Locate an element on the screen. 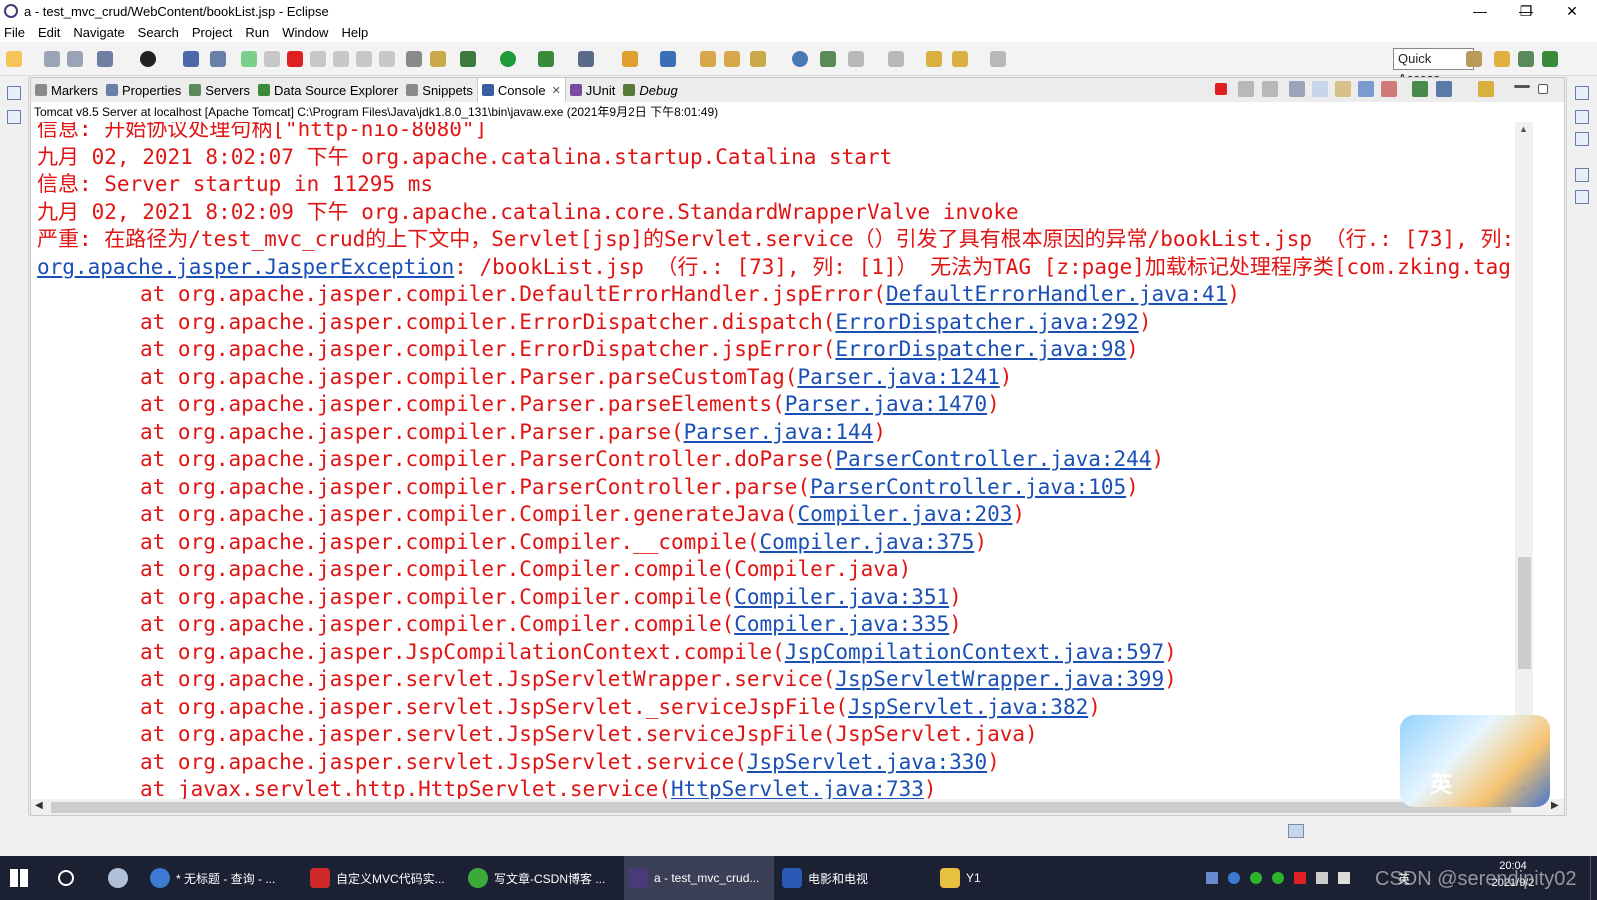 This screenshot has width=1597, height=900. exception-link: org.apache.jasper.JasperException is located at coordinates (245, 267).